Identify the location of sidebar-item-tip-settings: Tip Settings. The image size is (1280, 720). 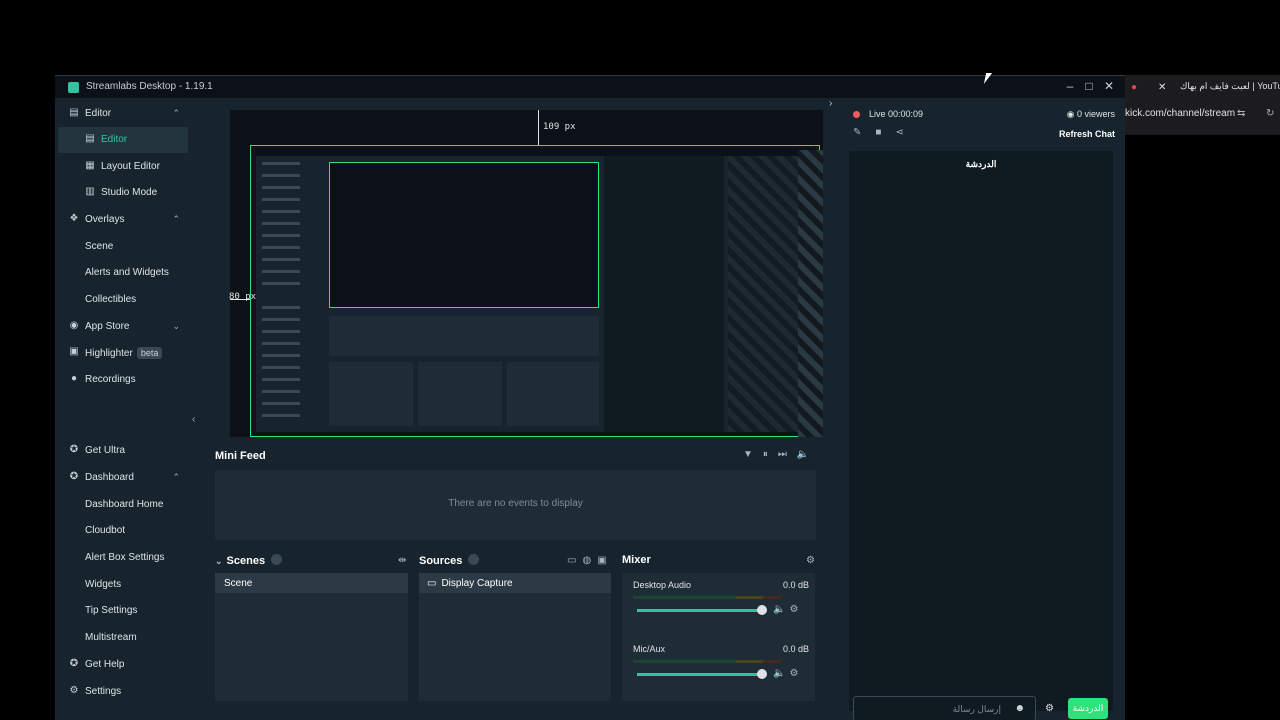
(123, 611).